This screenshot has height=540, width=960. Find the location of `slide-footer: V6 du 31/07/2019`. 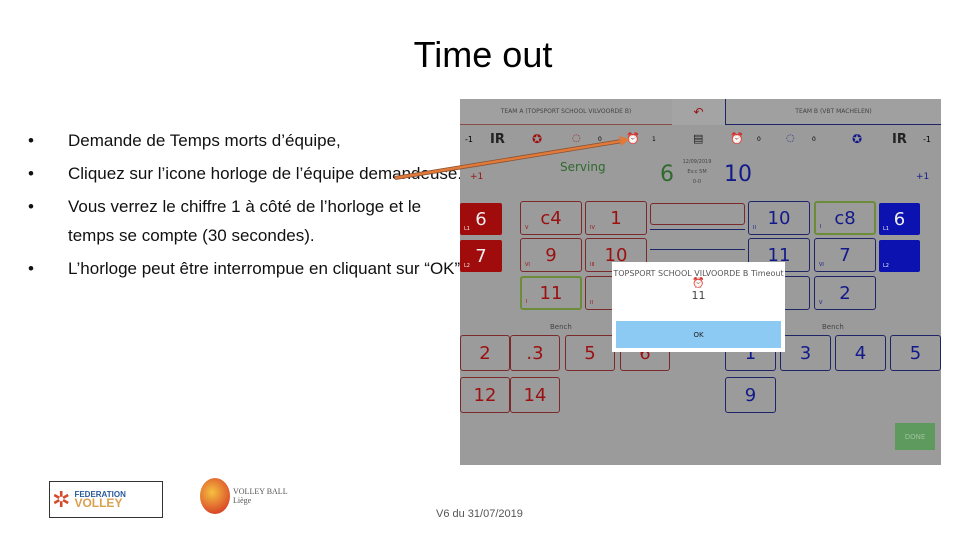

slide-footer: V6 du 31/07/2019 is located at coordinates (479, 514).